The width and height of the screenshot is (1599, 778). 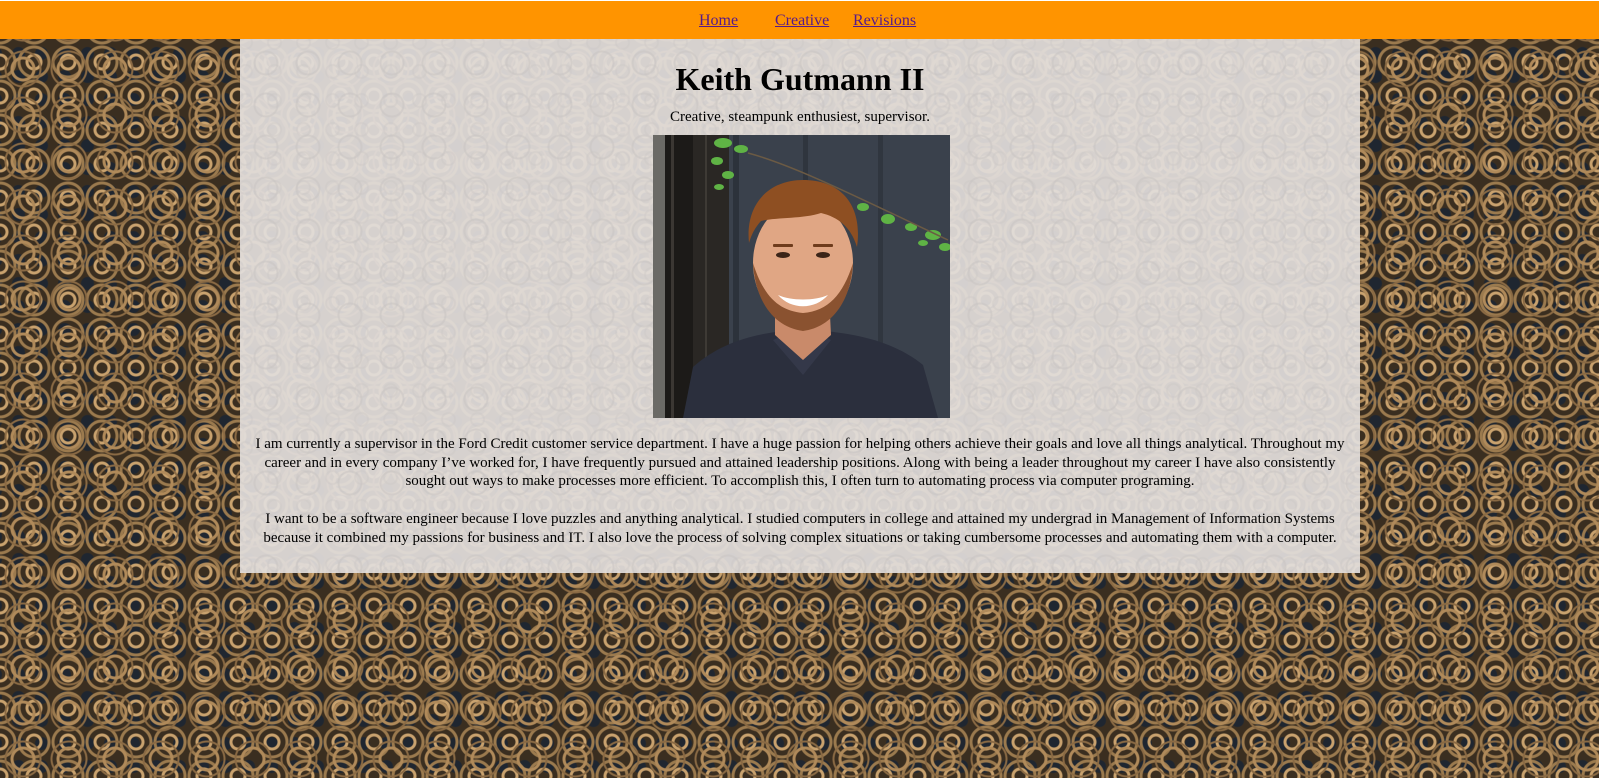 I want to click on top-nav-bar: Home Creative Revisions, so click(x=799, y=19).